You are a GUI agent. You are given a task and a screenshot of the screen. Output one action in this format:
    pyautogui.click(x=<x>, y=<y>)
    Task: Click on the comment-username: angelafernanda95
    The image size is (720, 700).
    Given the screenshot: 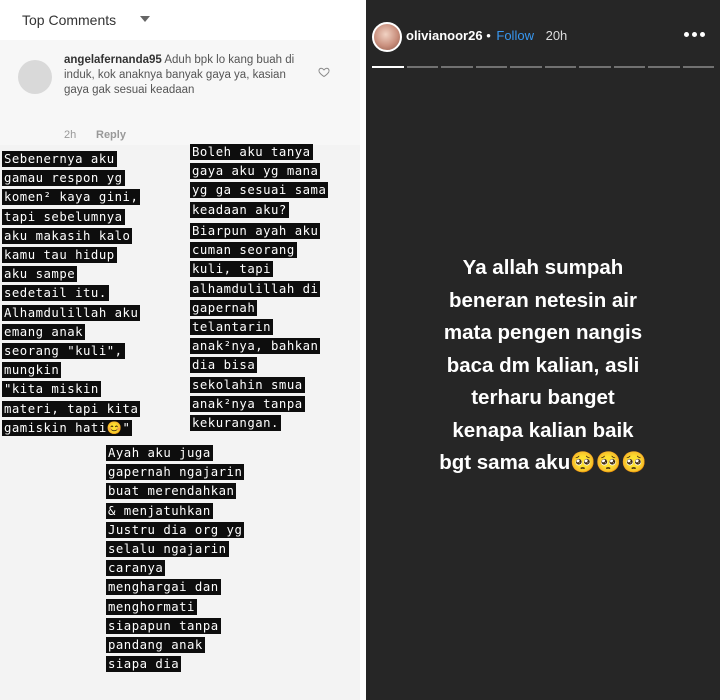 What is the action you would take?
    pyautogui.click(x=113, y=60)
    